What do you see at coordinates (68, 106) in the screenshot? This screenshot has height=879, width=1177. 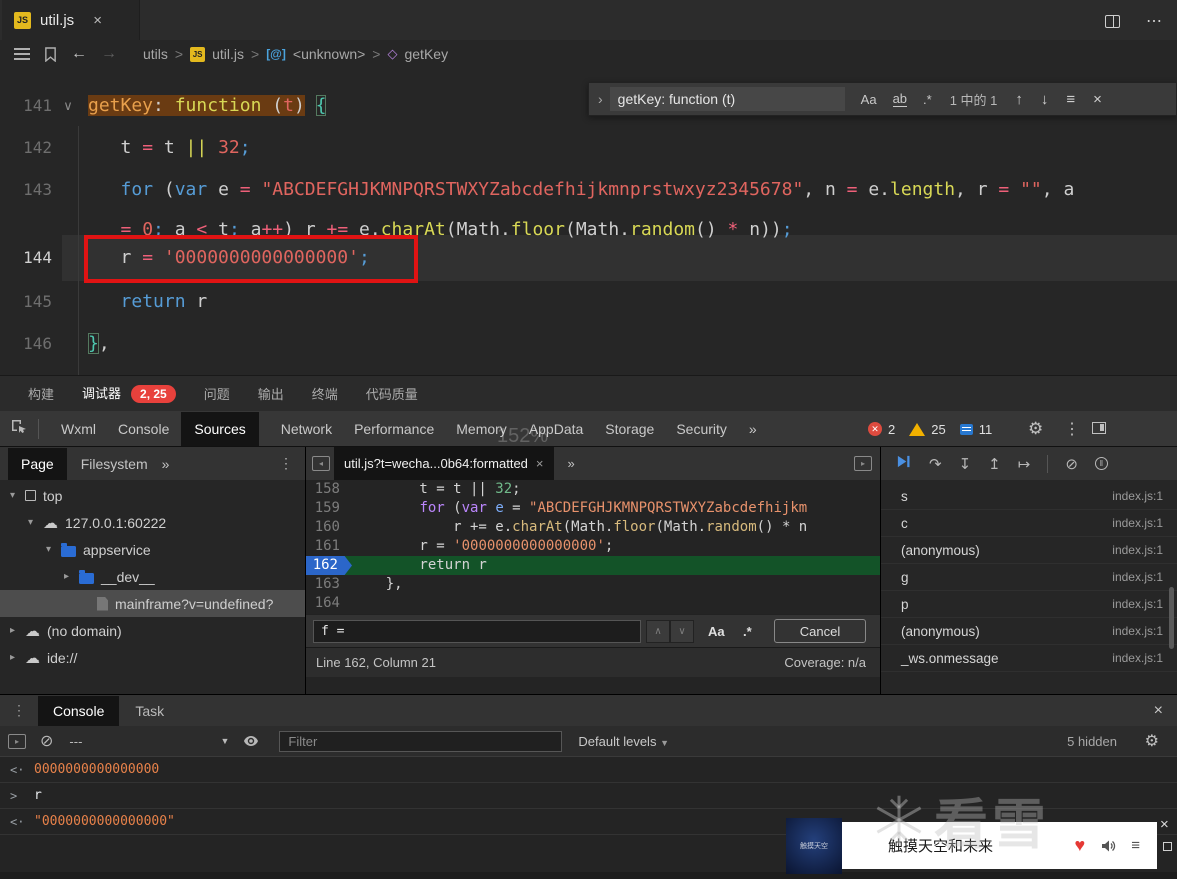 I see `fold-arrow-icon: ∨` at bounding box center [68, 106].